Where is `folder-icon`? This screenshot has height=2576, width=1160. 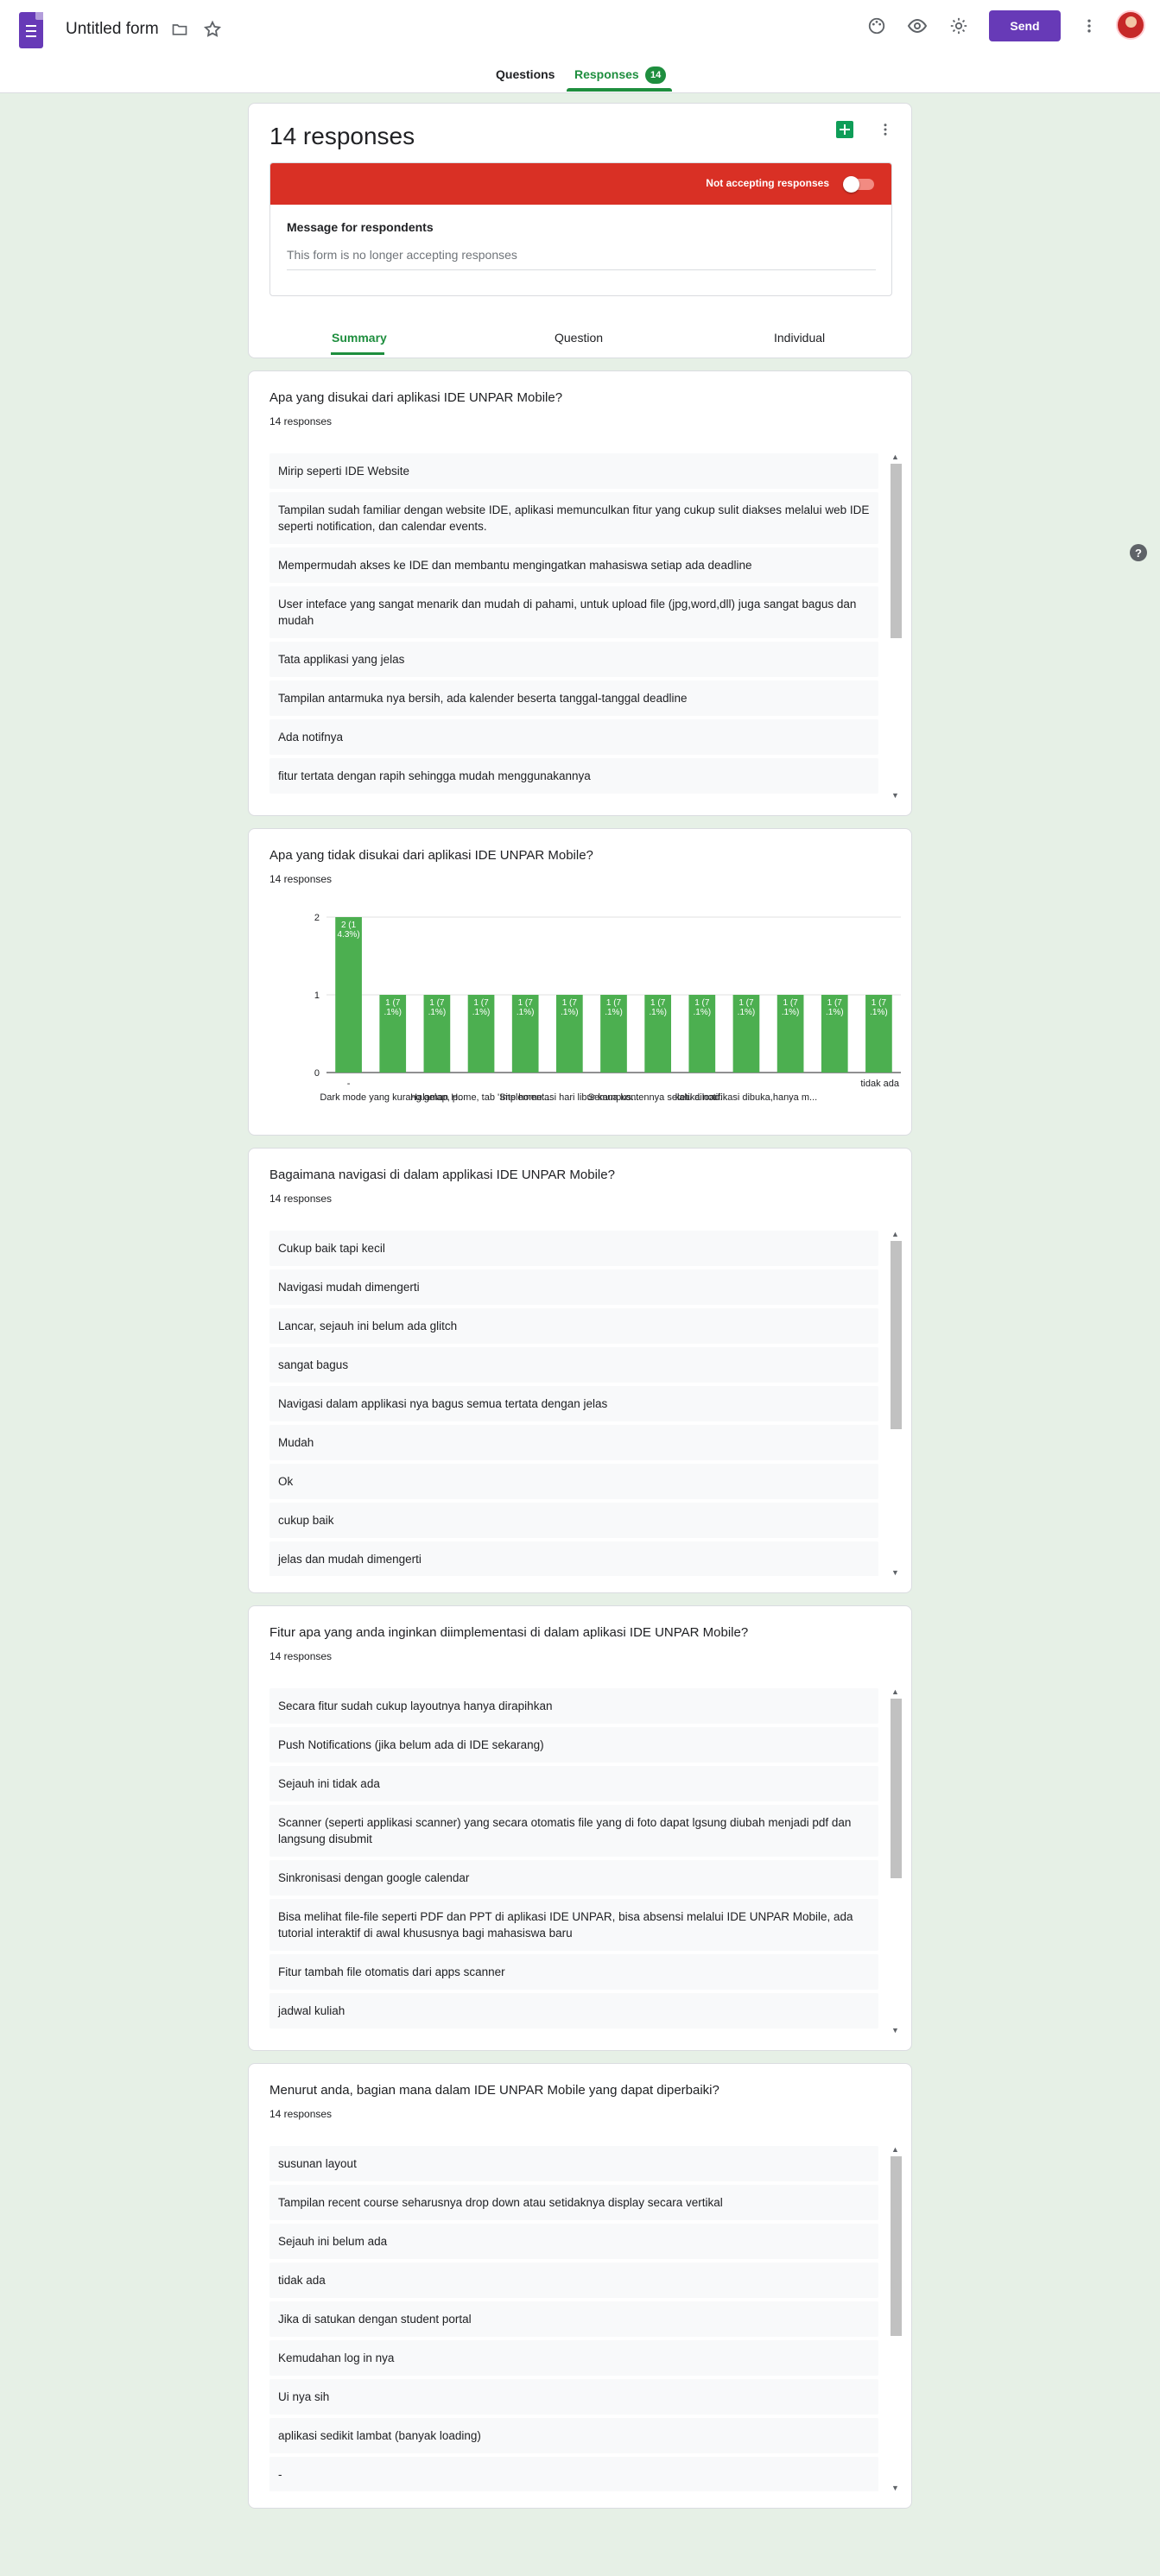 folder-icon is located at coordinates (179, 29).